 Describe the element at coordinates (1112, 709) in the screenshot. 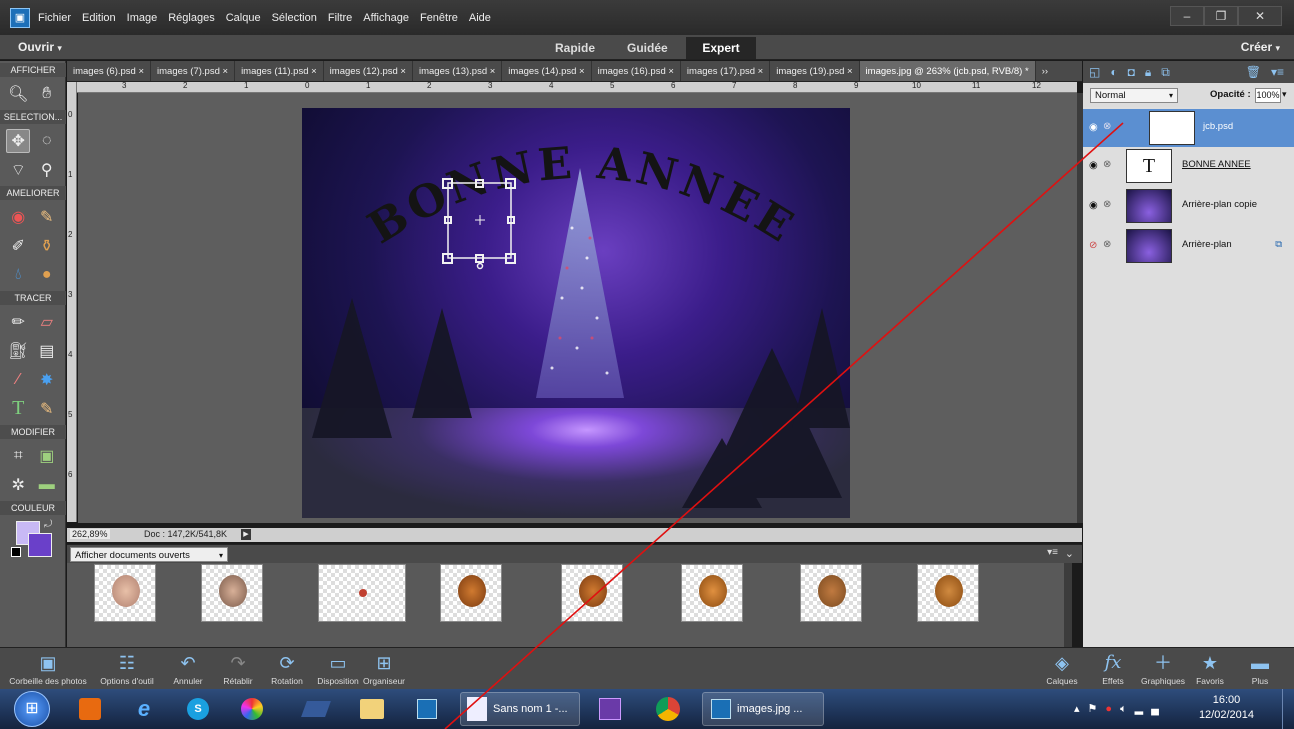

I see `antivirus-icon: ●` at that location.